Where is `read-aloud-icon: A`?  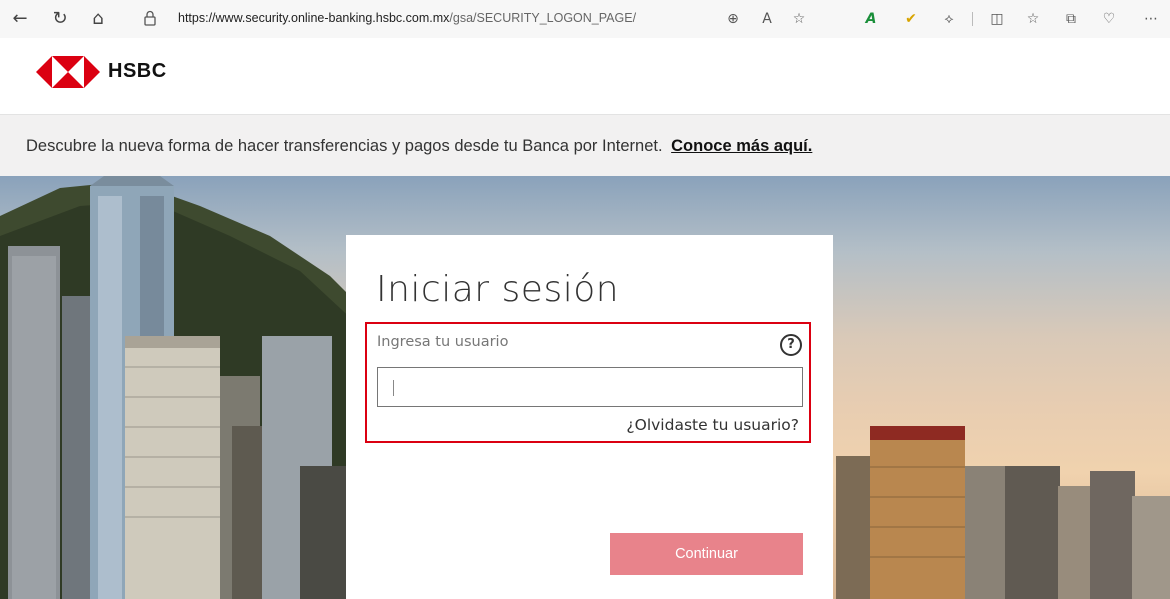 read-aloud-icon: A is located at coordinates (767, 19).